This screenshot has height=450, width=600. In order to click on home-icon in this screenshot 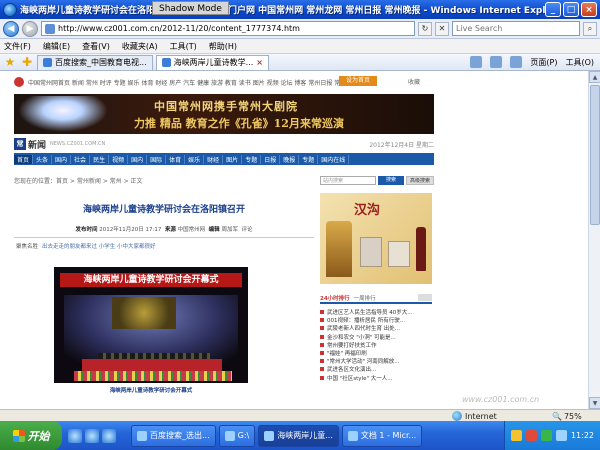, I will do `click(476, 62)`.